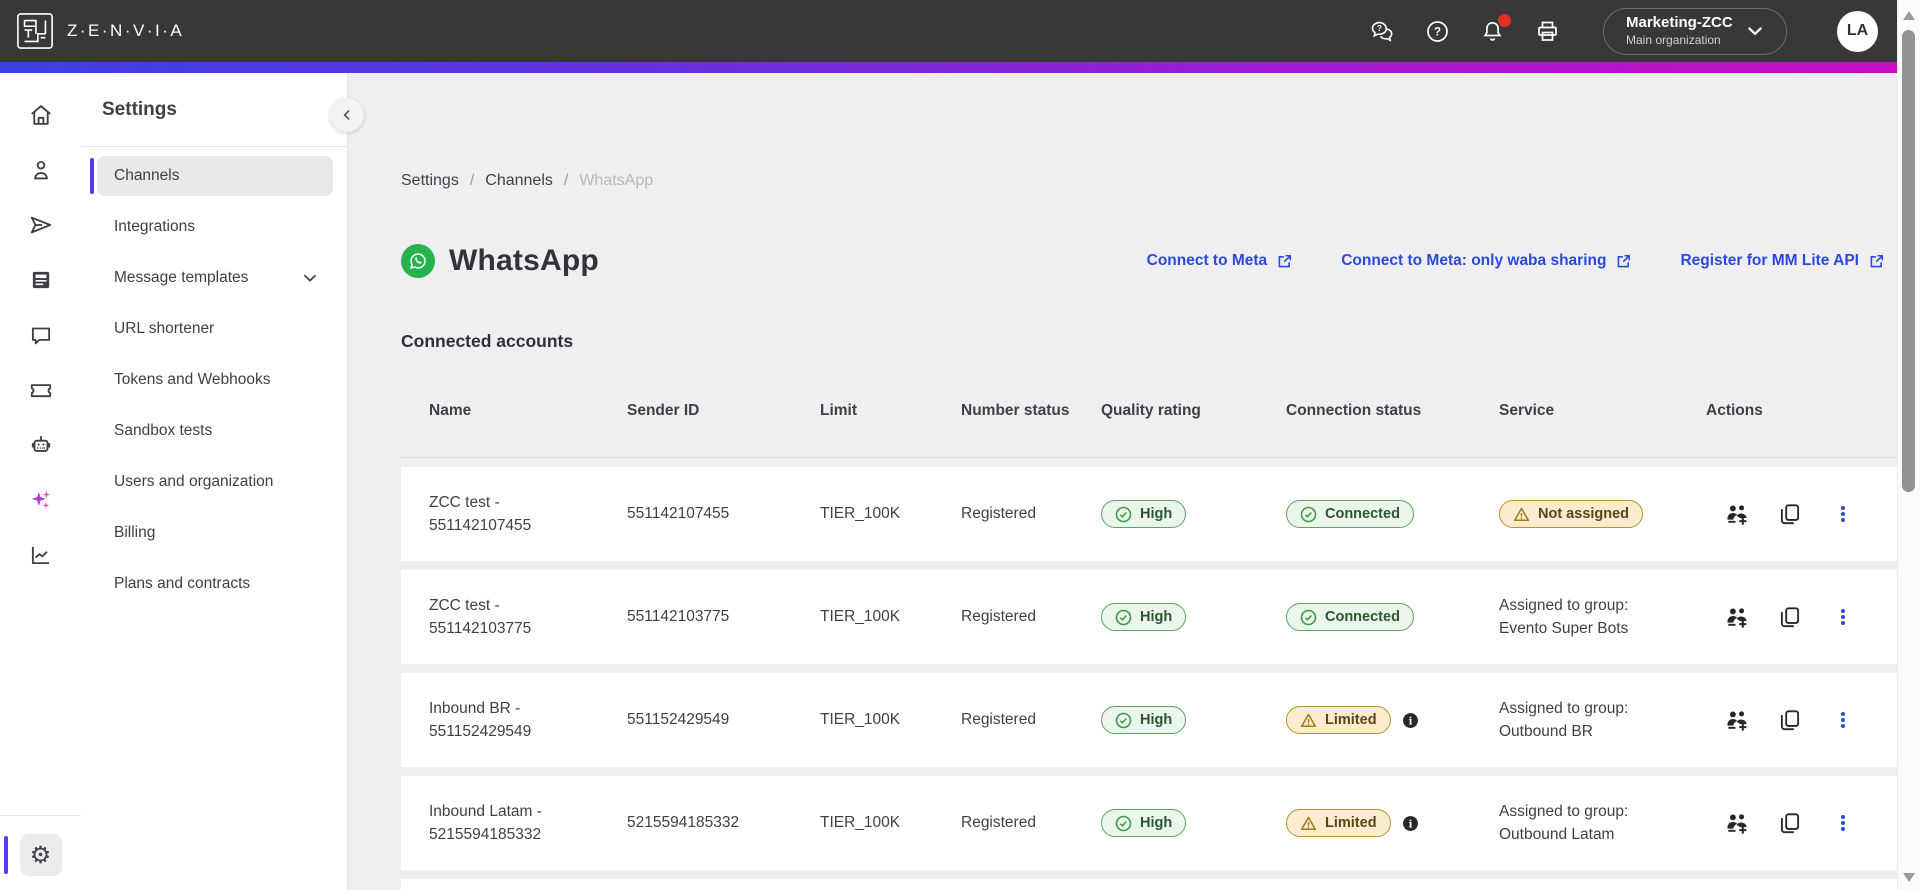  I want to click on sidebar-item-users-organization: Users and organization, so click(215, 482).